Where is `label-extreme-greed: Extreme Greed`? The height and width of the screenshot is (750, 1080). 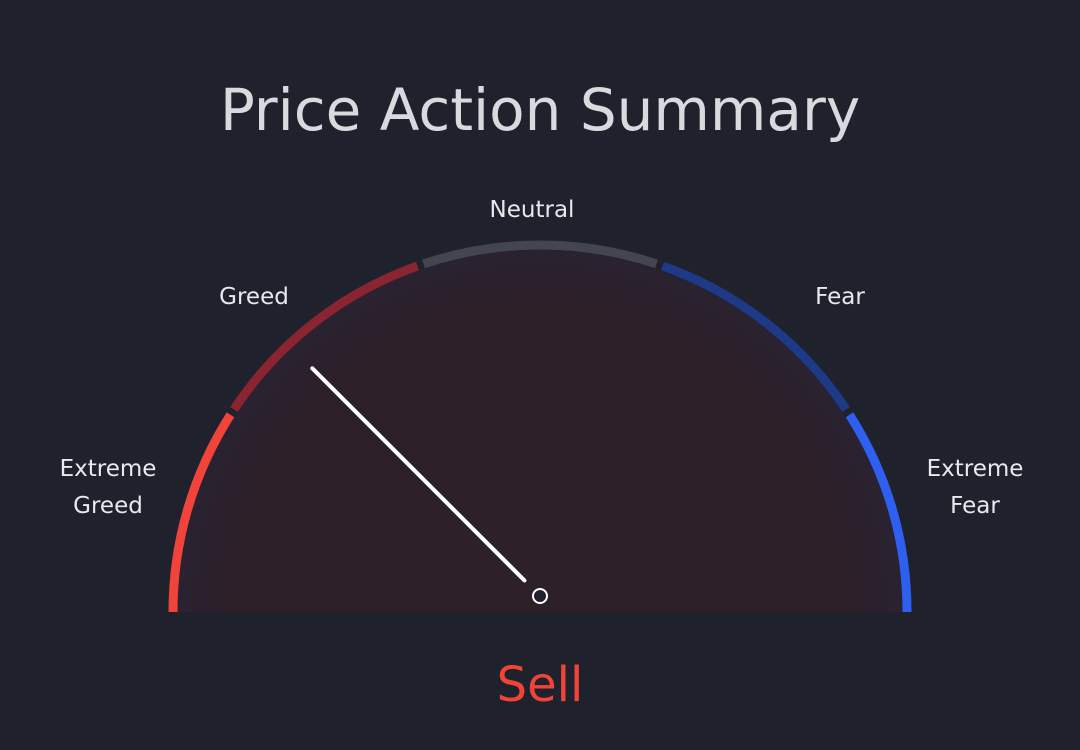
label-extreme-greed: Extreme Greed is located at coordinates (108, 488).